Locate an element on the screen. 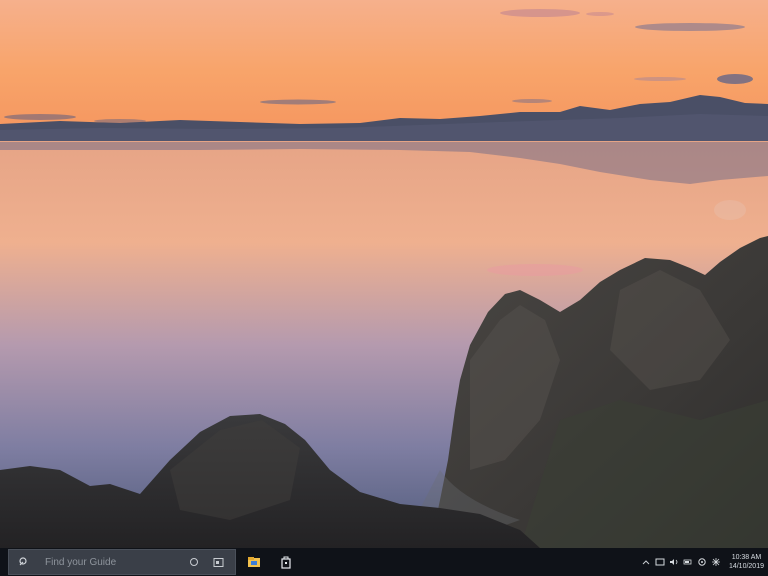 Image resolution: width=768 pixels, height=576 pixels. search-placeholder: Find your Guide is located at coordinates (81, 562).